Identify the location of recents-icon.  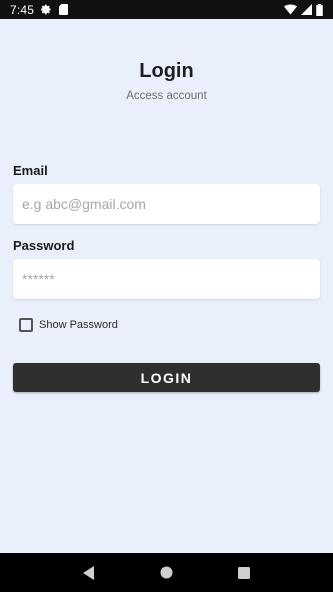
(244, 573).